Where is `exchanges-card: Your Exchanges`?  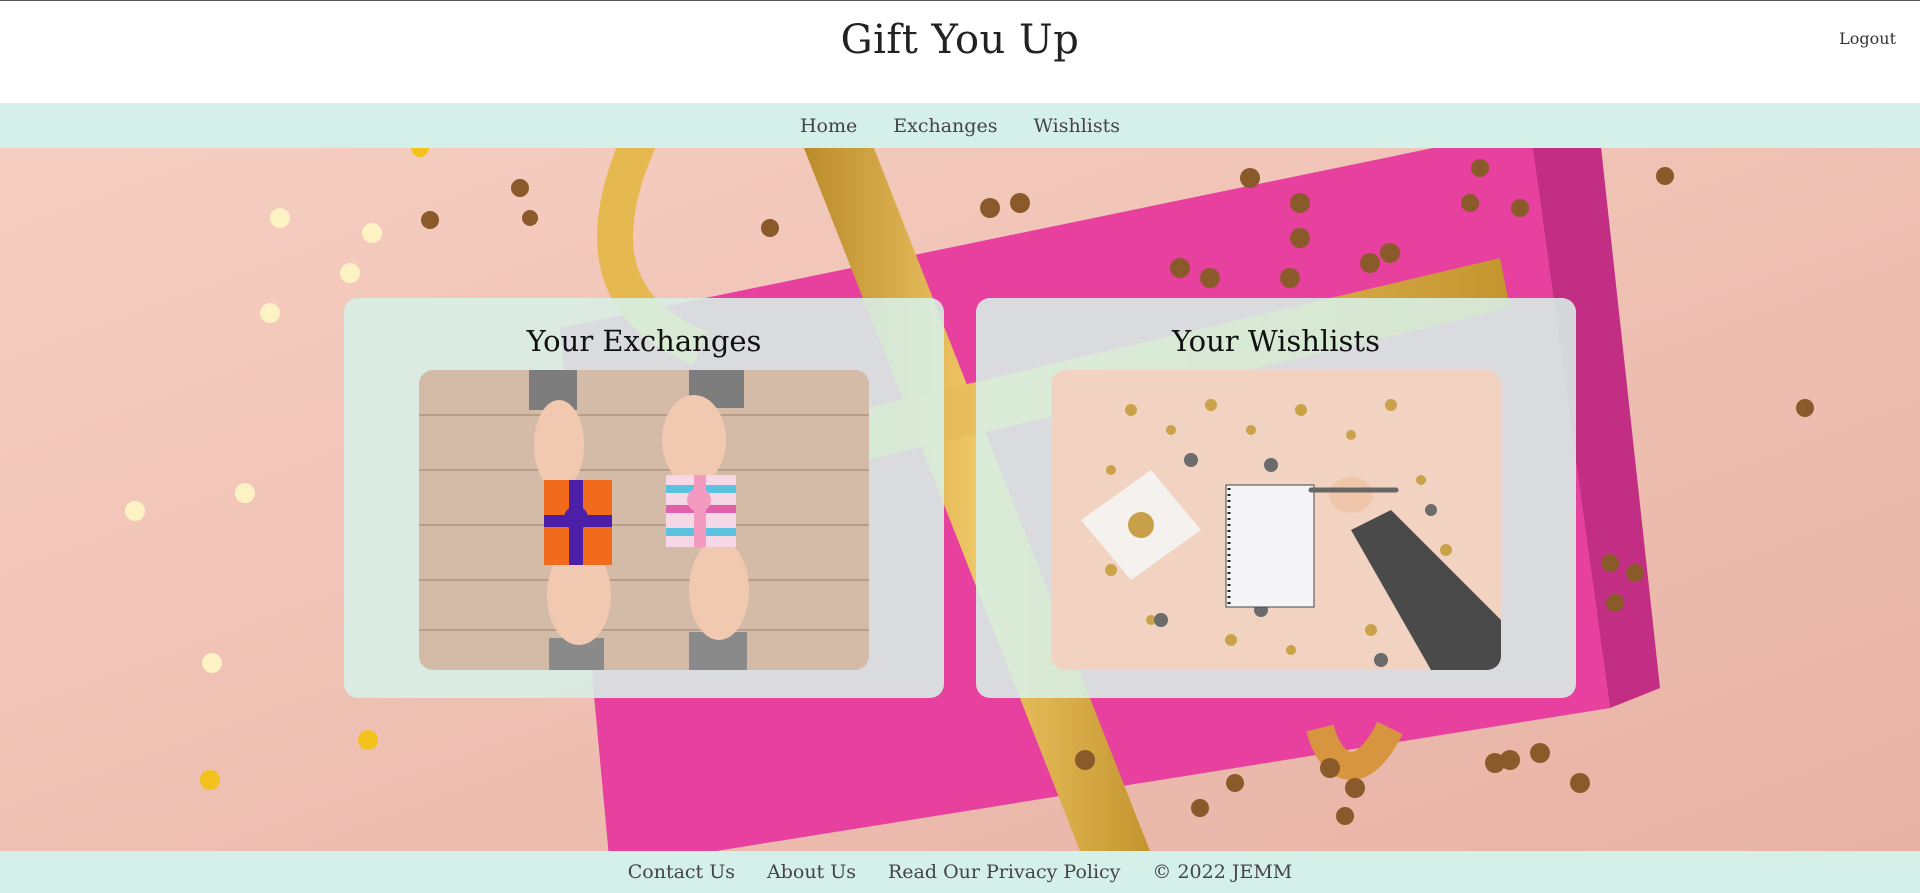
exchanges-card: Your Exchanges is located at coordinates (644, 498).